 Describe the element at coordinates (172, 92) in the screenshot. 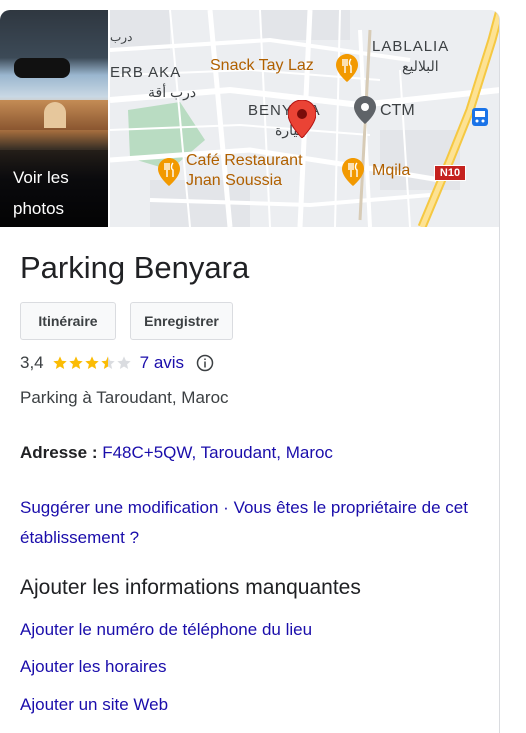

I see `derbaka-arabic-label: درب أقة` at that location.